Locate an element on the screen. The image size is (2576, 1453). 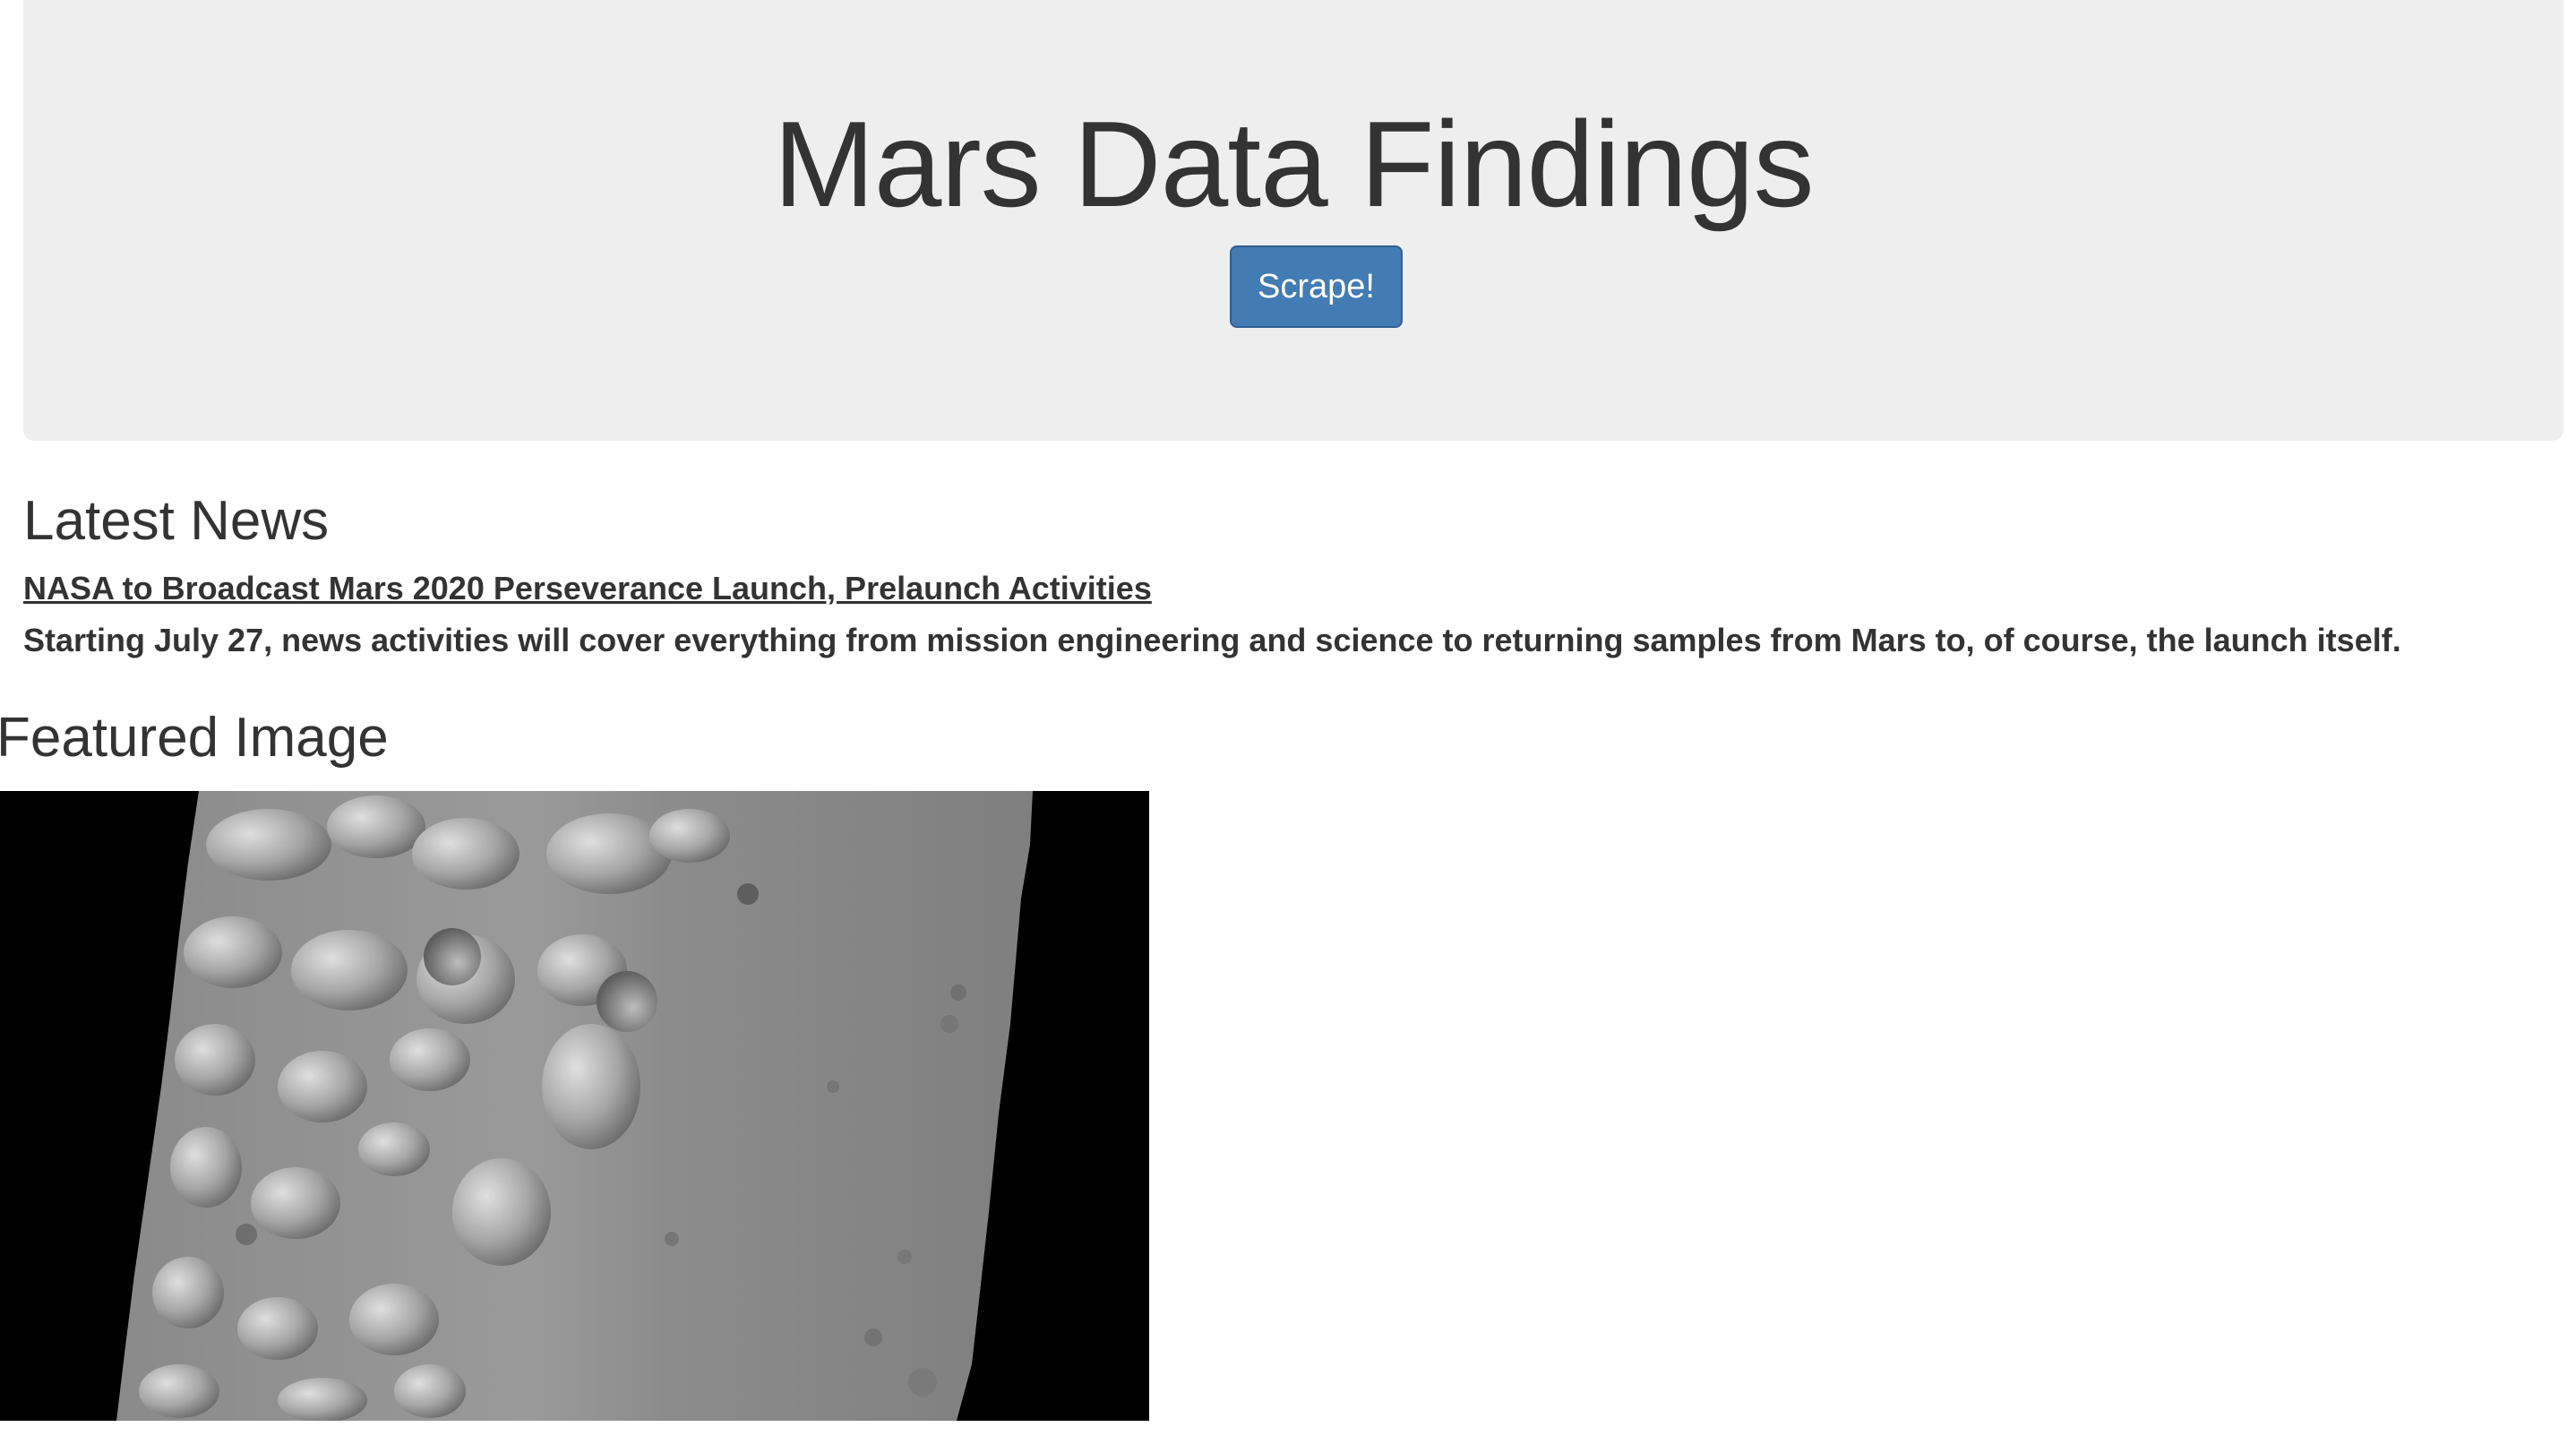
latest-news-heading: Latest News is located at coordinates (176, 521).